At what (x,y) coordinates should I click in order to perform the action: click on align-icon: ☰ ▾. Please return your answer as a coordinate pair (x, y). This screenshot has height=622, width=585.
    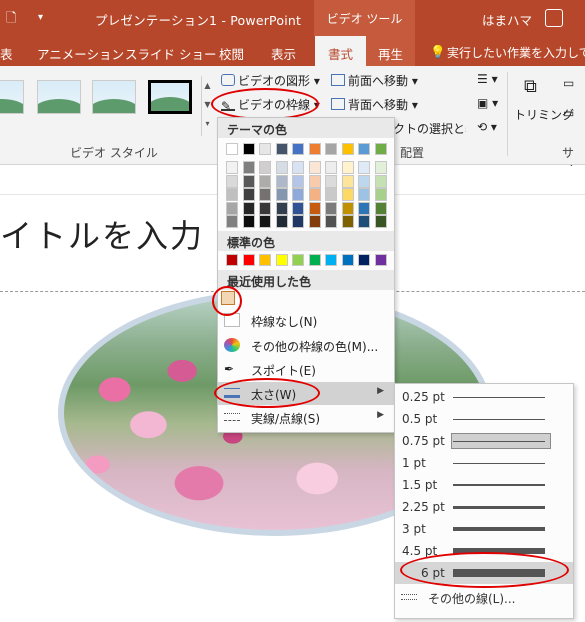
    Looking at the image, I should click on (487, 79).